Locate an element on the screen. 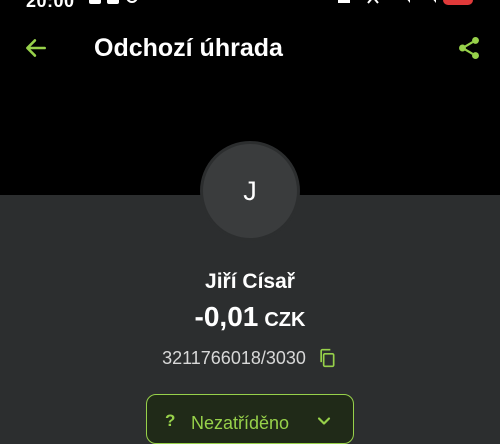 This screenshot has width=500, height=444. status-time: 20:00 is located at coordinates (50, 5).